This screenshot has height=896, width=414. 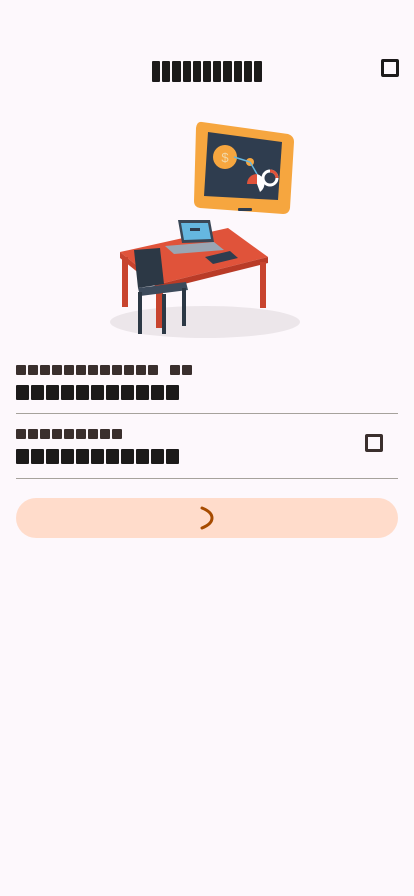 I want to click on loading-spinner-icon, so click(x=207, y=518).